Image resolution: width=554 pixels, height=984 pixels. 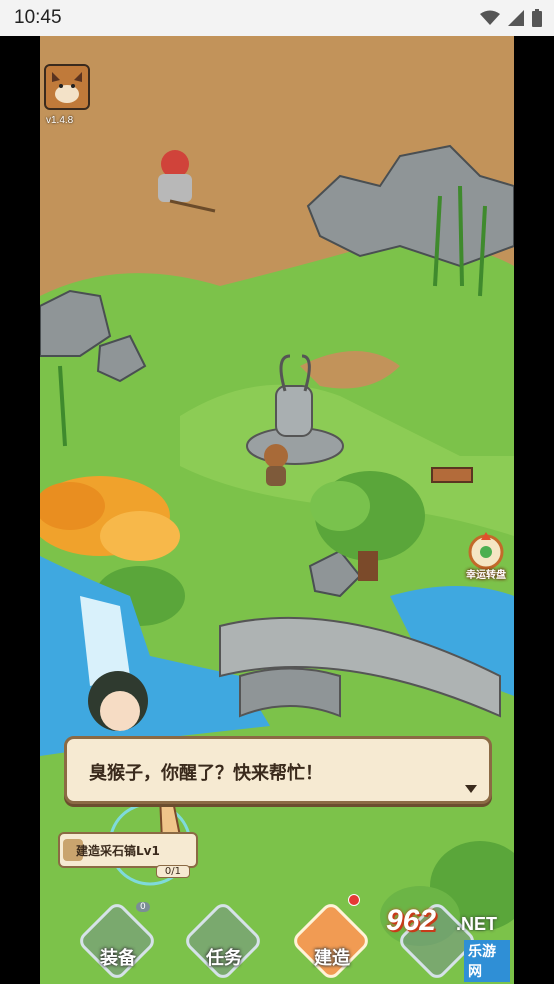 I want to click on equipment-label: 装备, so click(x=118, y=958).